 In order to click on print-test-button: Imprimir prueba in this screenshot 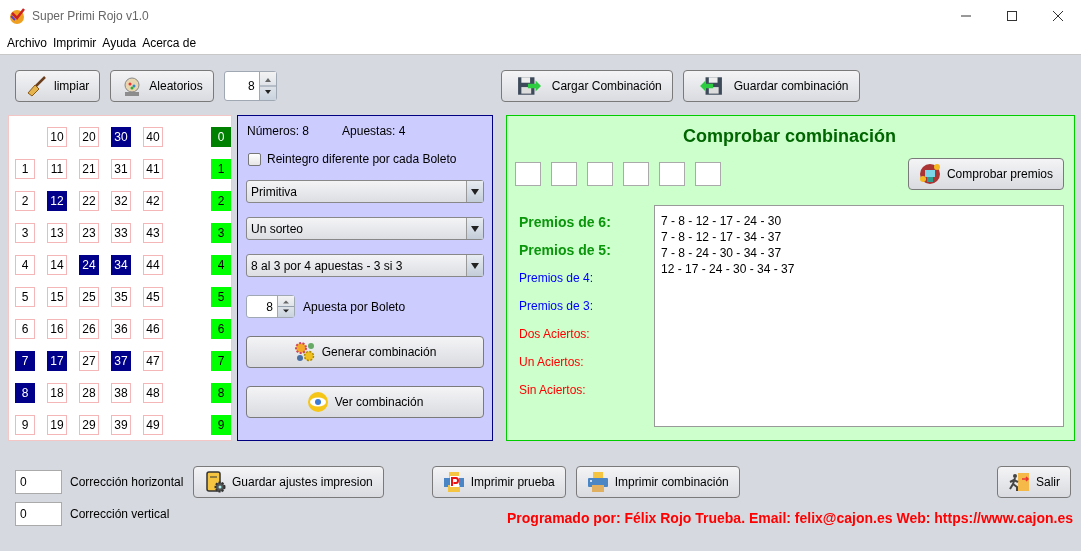, I will do `click(498, 482)`.